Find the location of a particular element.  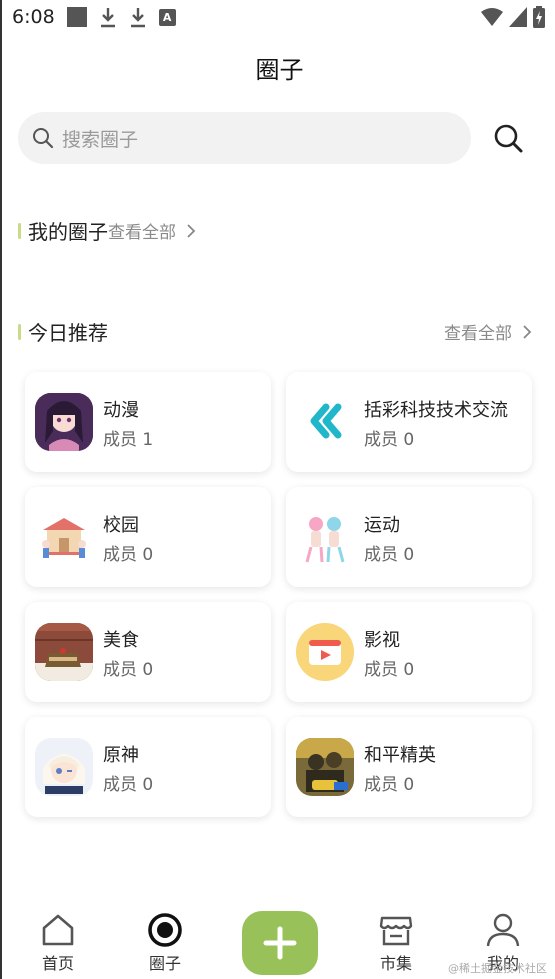

search-button is located at coordinates (508, 138).